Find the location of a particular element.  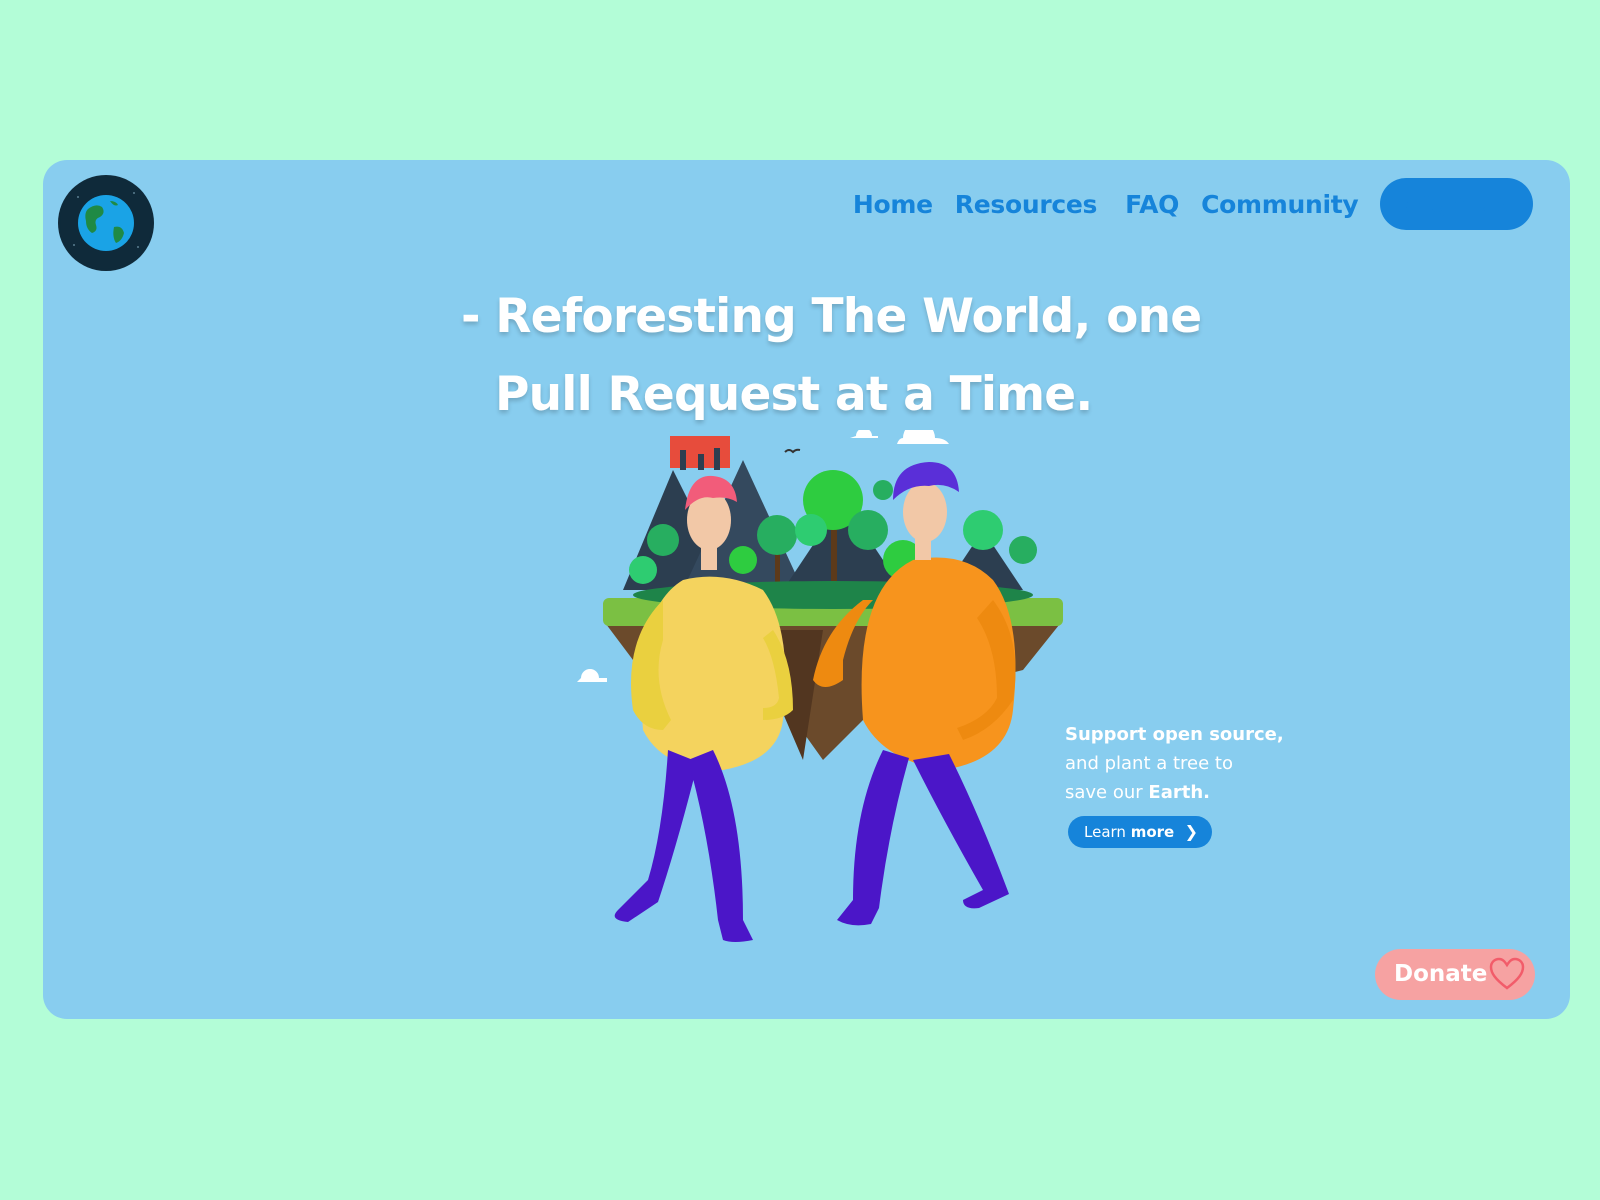

nav-home-link: Home is located at coordinates (893, 204).